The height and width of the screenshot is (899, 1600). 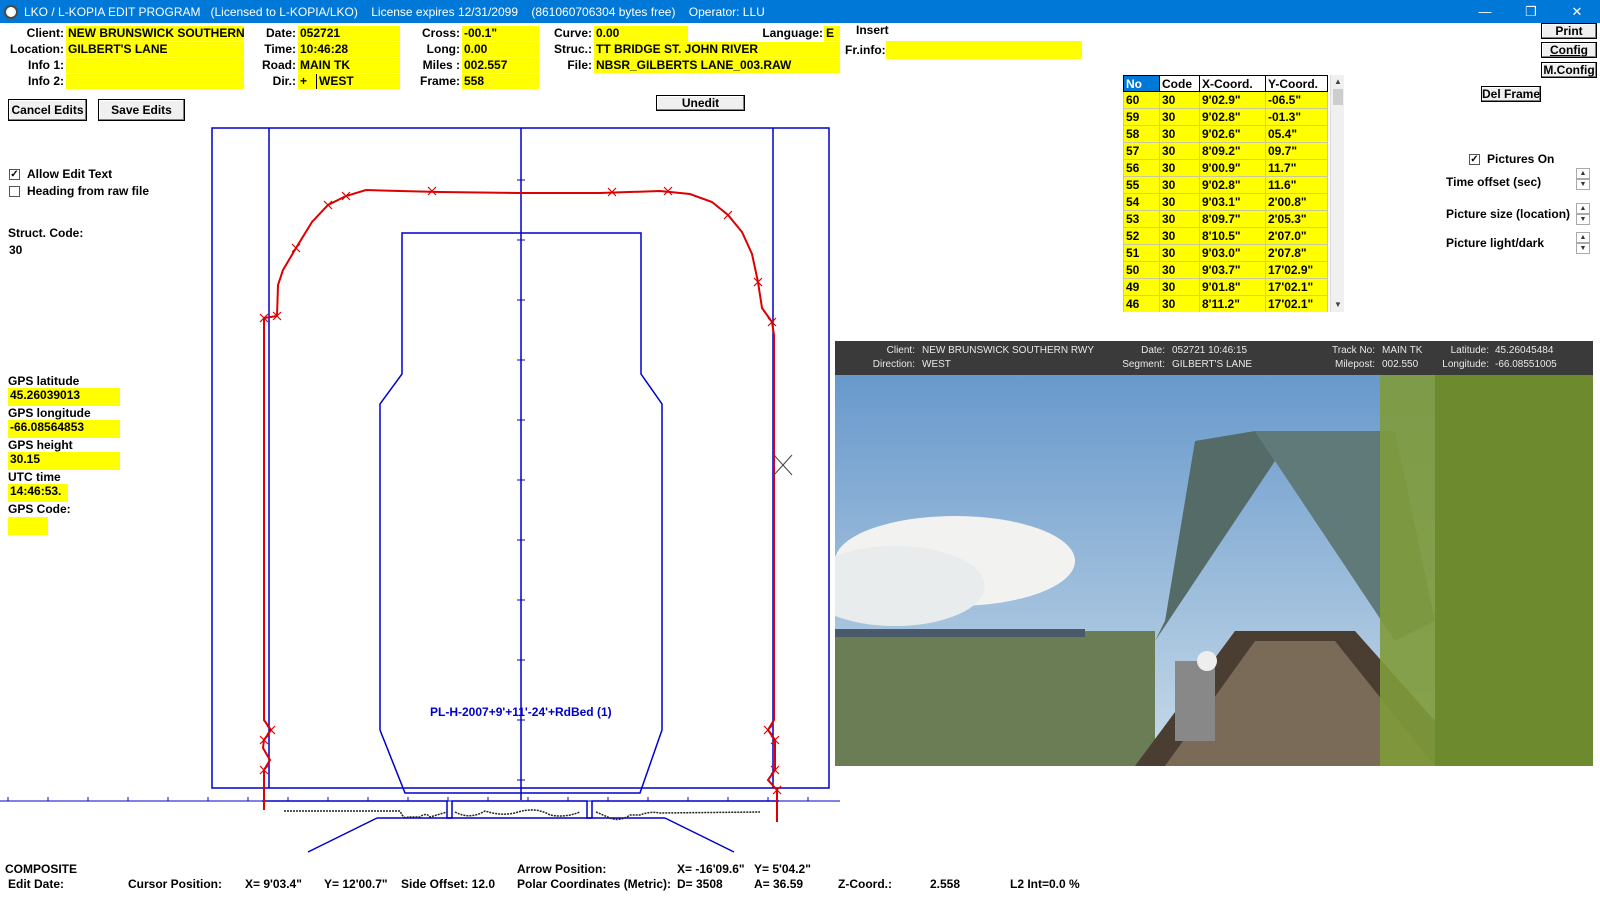 I want to click on column-header-no: No, so click(x=1141, y=83).